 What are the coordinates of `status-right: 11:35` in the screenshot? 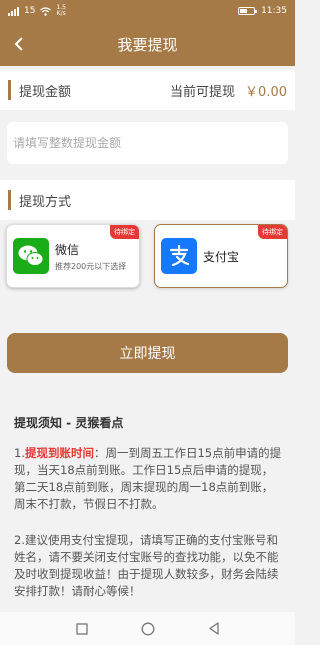 It's located at (262, 11).